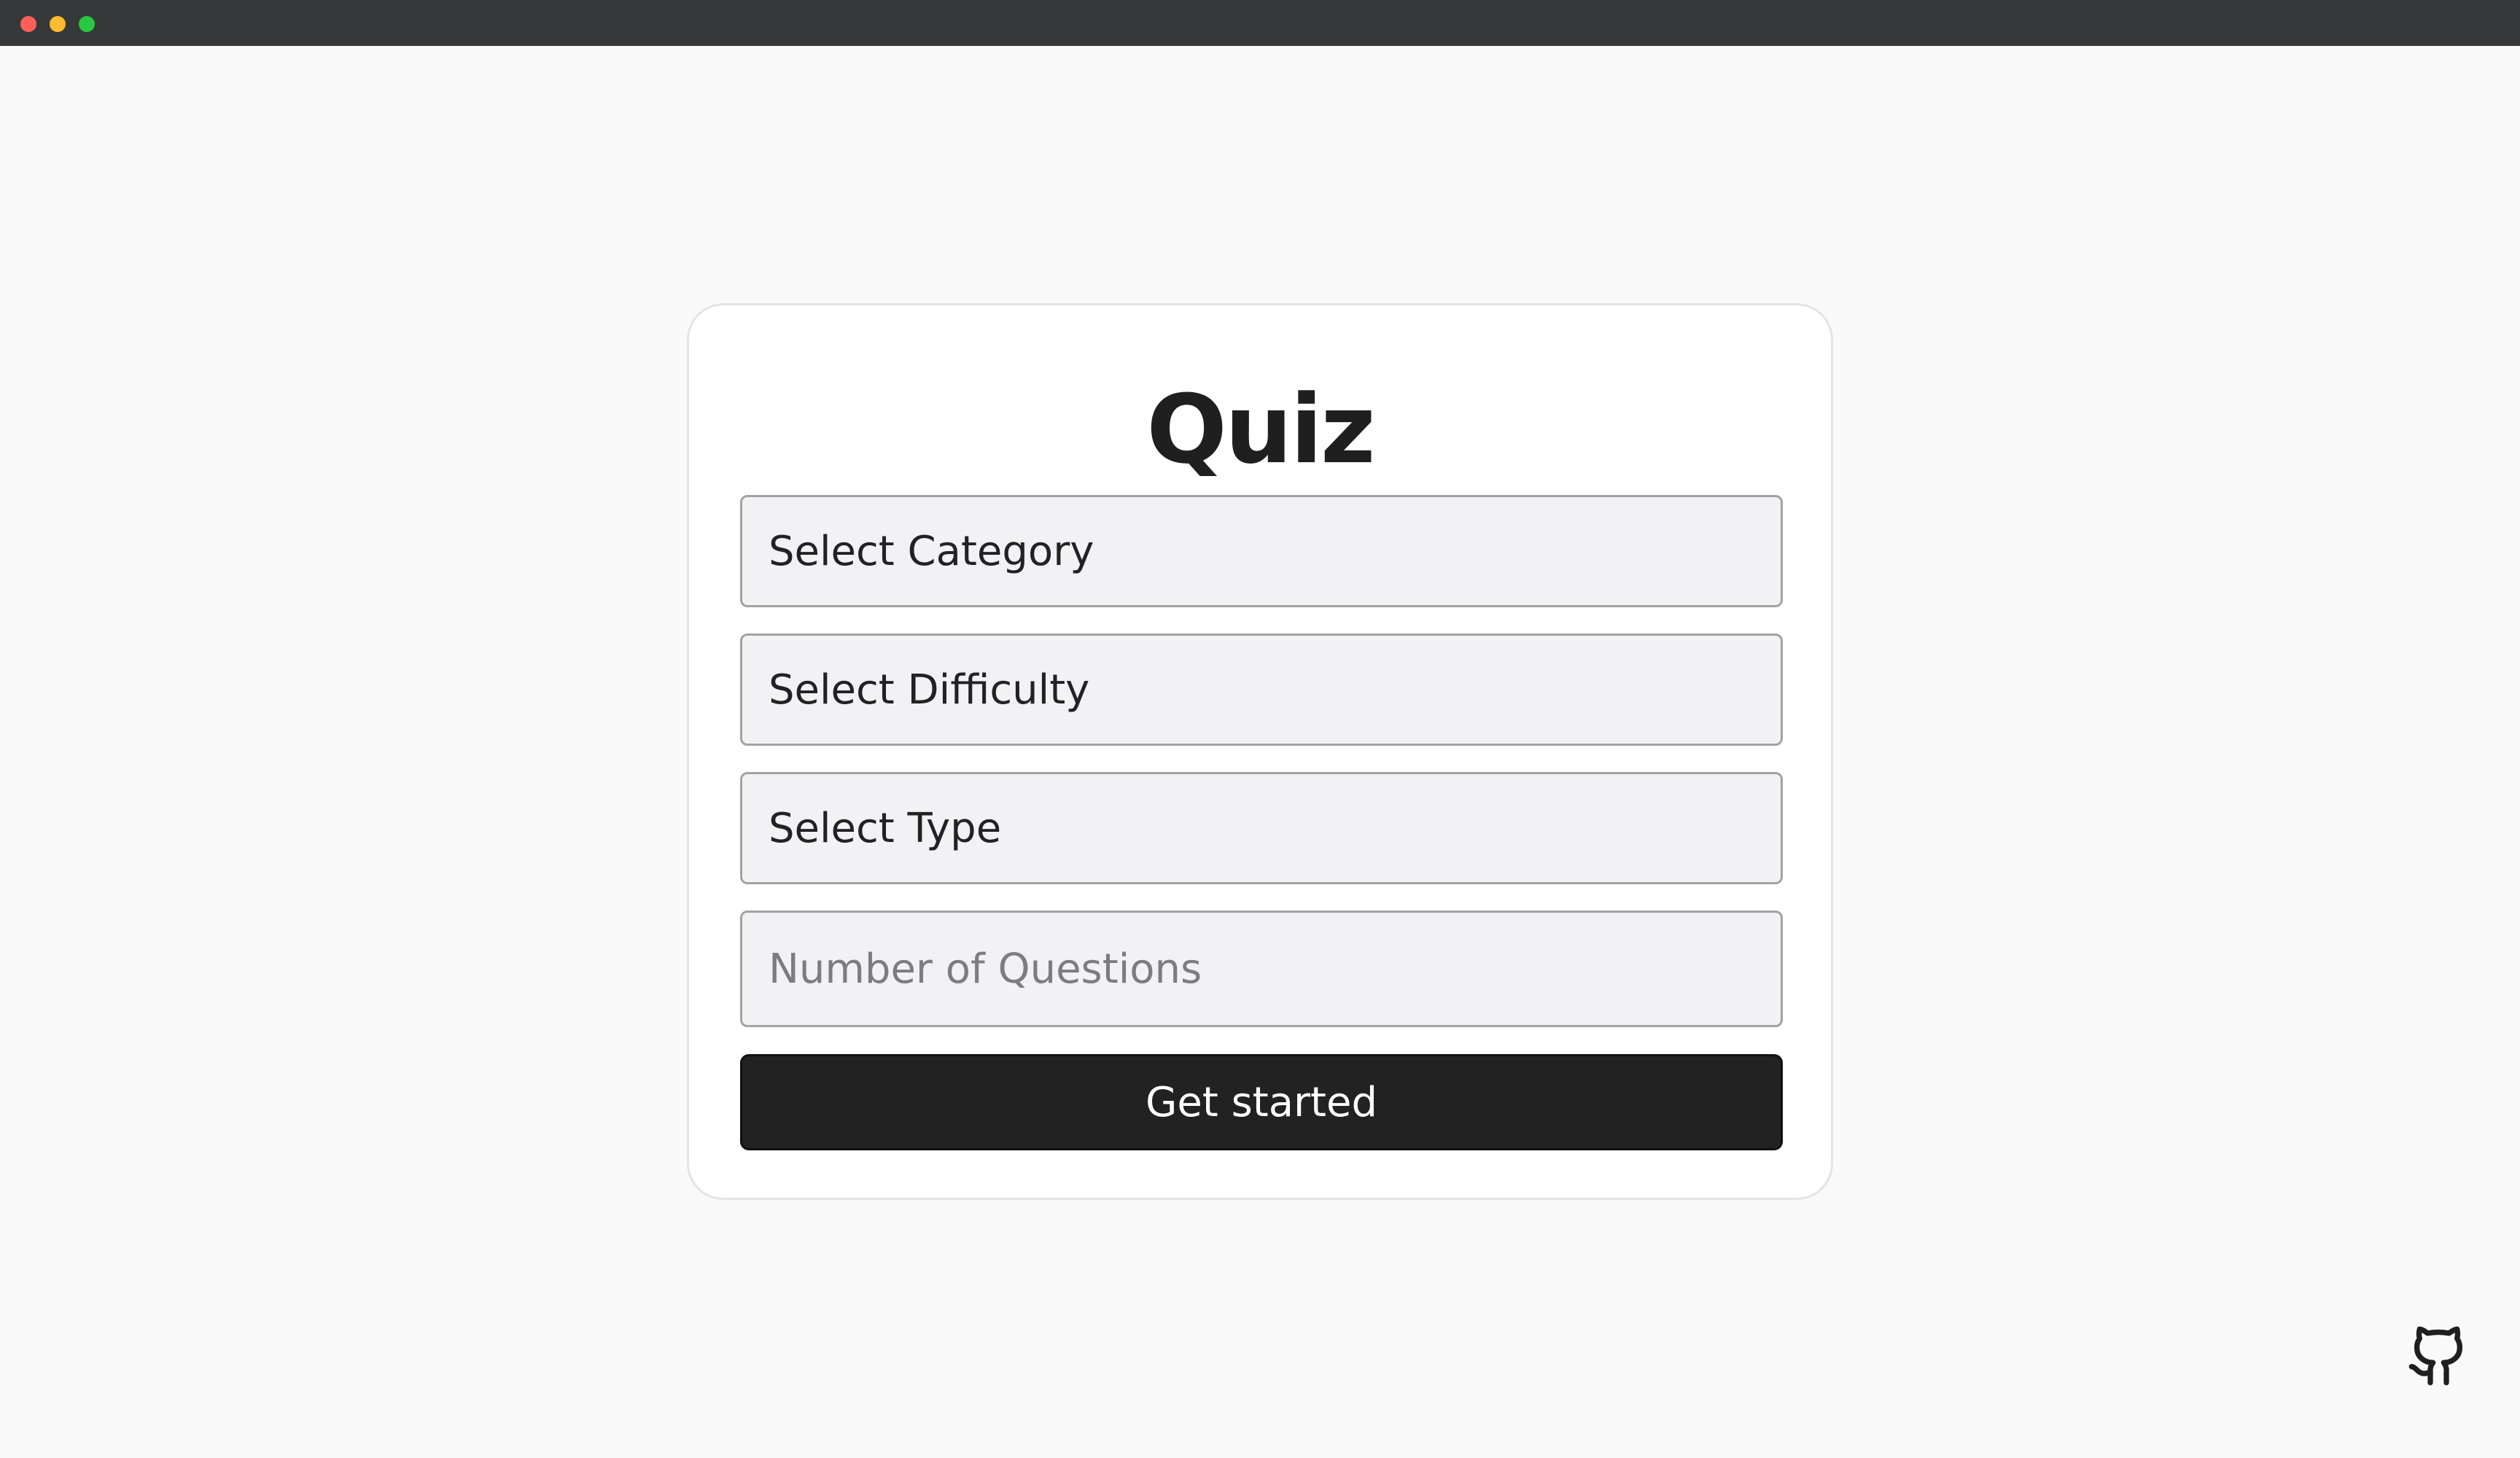 This screenshot has width=2520, height=1458. What do you see at coordinates (87, 24) in the screenshot?
I see `maximize-window-button` at bounding box center [87, 24].